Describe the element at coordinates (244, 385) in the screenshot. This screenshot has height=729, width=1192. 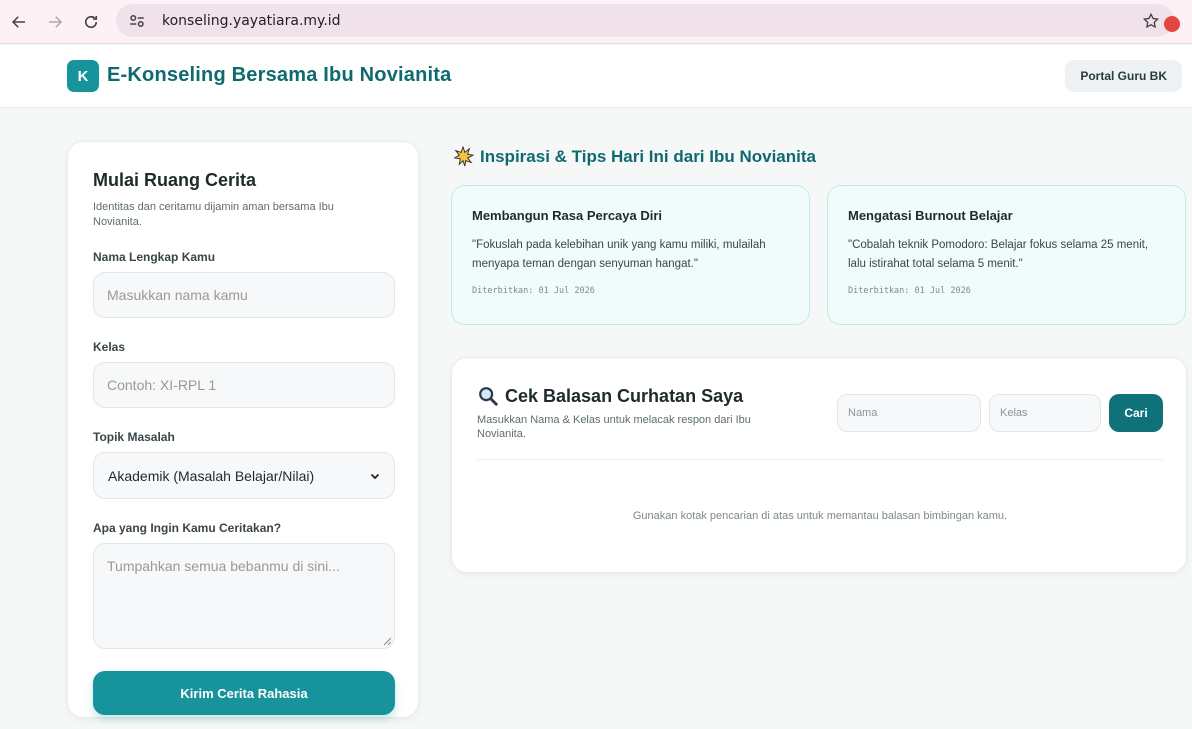
I see `class-input: Contoh: XI-RPL 1` at that location.